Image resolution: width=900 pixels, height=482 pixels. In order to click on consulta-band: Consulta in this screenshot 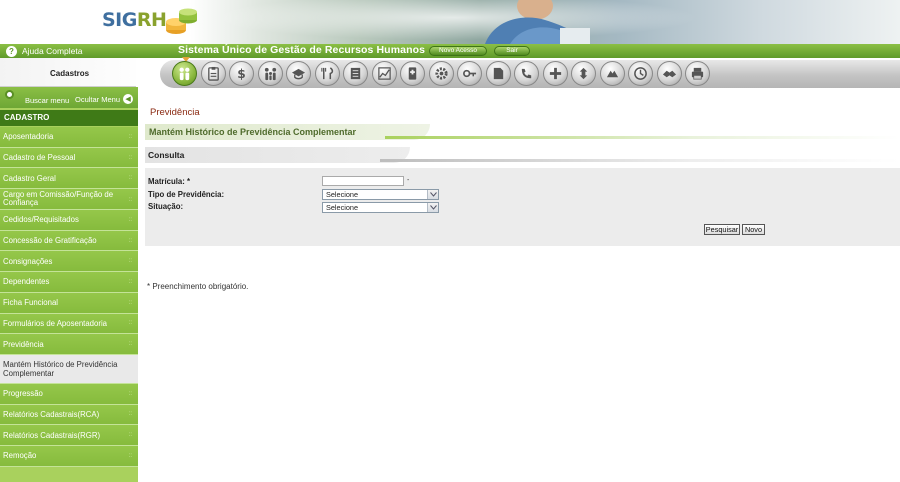, I will do `click(522, 155)`.